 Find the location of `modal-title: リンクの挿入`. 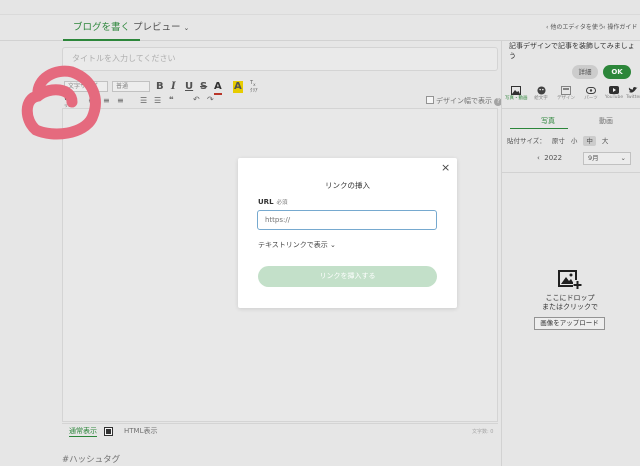

modal-title: リンクの挿入 is located at coordinates (347, 185).